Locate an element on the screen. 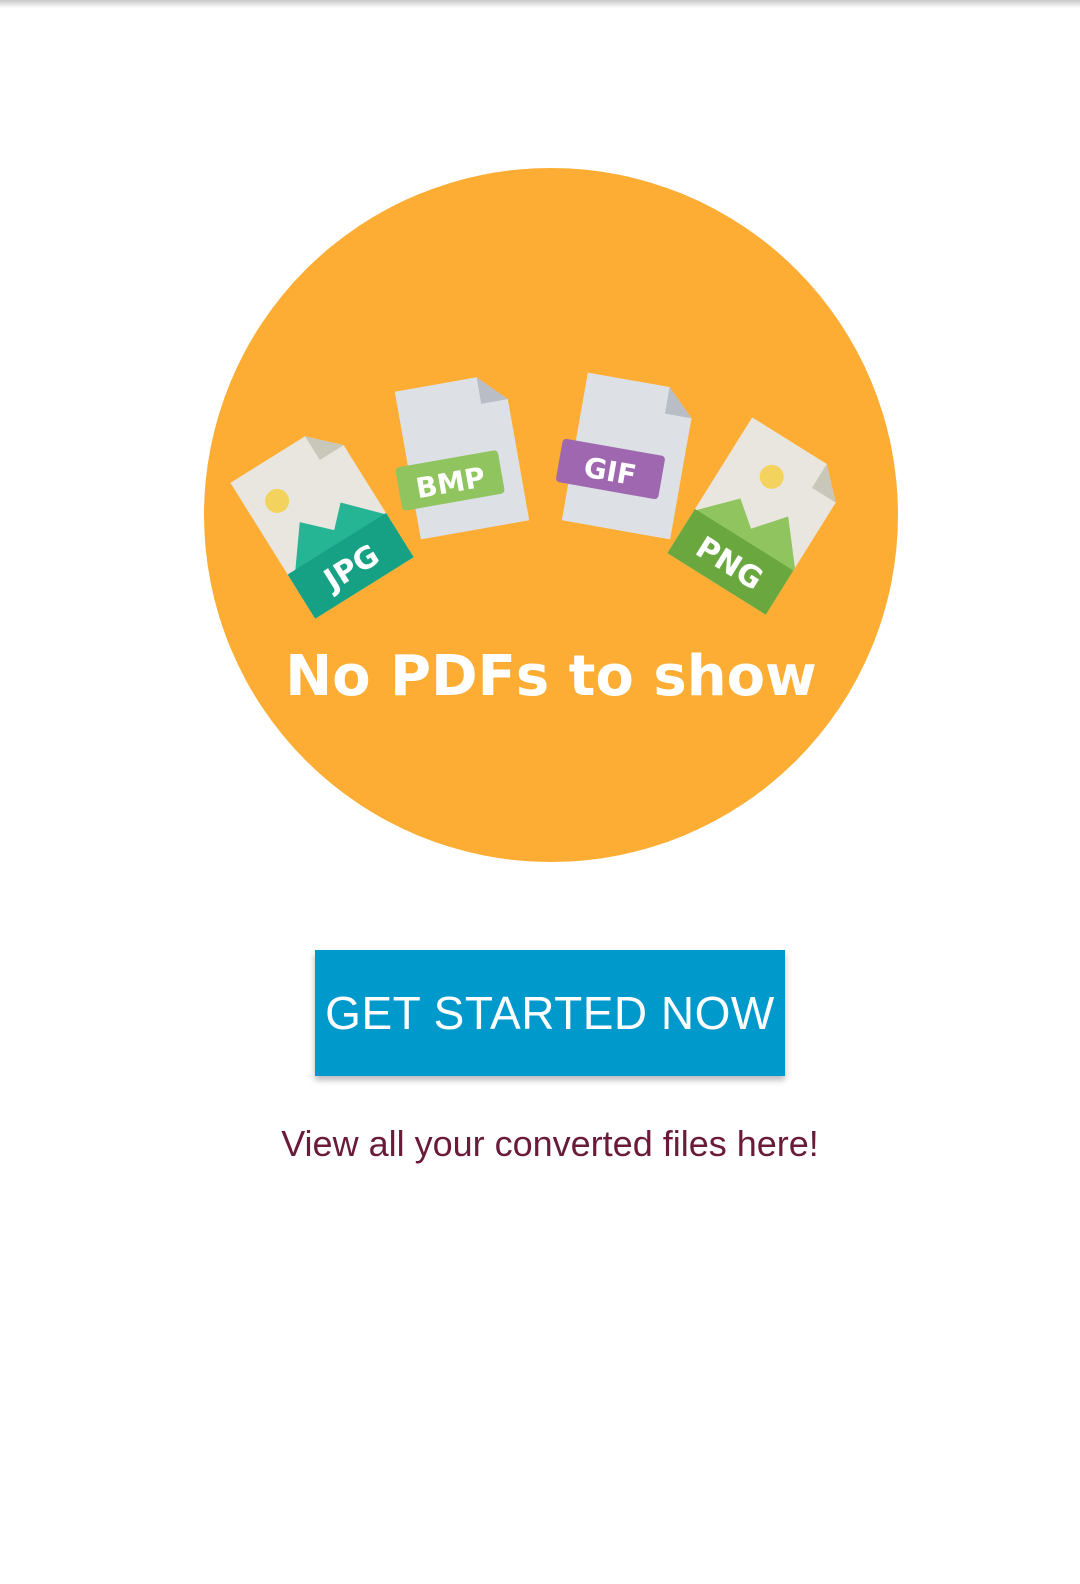 The width and height of the screenshot is (1080, 1584). get-started-button: GET STARTED NOW is located at coordinates (550, 1013).